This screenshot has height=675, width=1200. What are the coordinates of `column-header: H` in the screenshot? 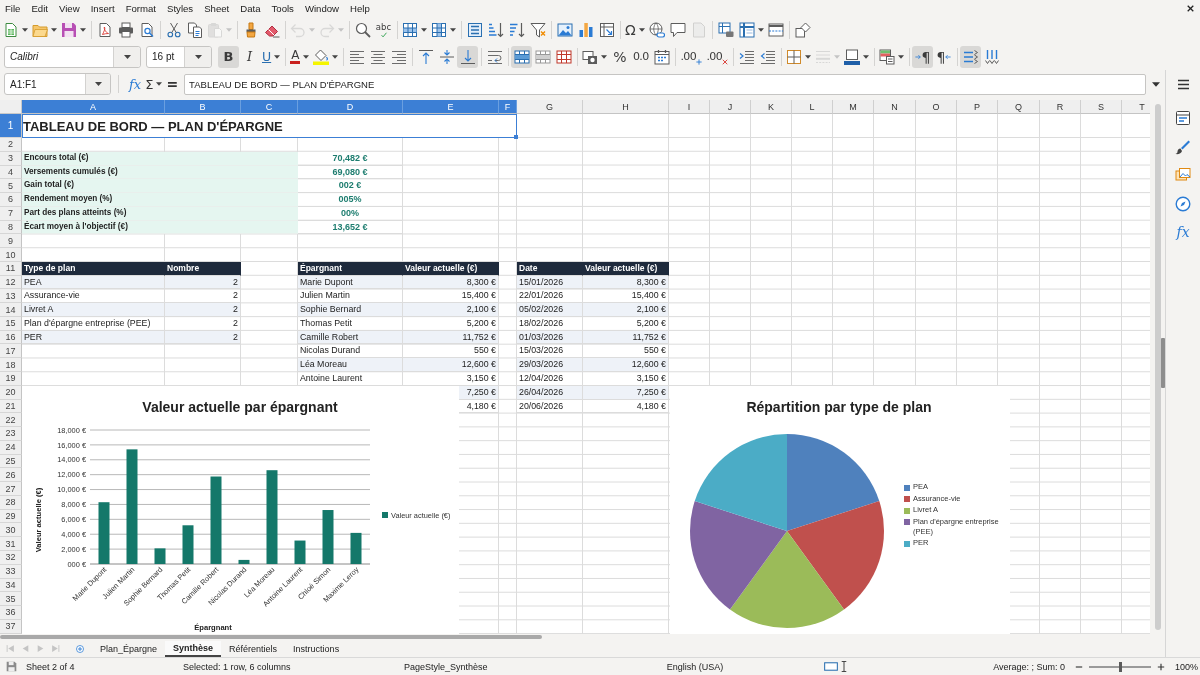 It's located at (626, 107).